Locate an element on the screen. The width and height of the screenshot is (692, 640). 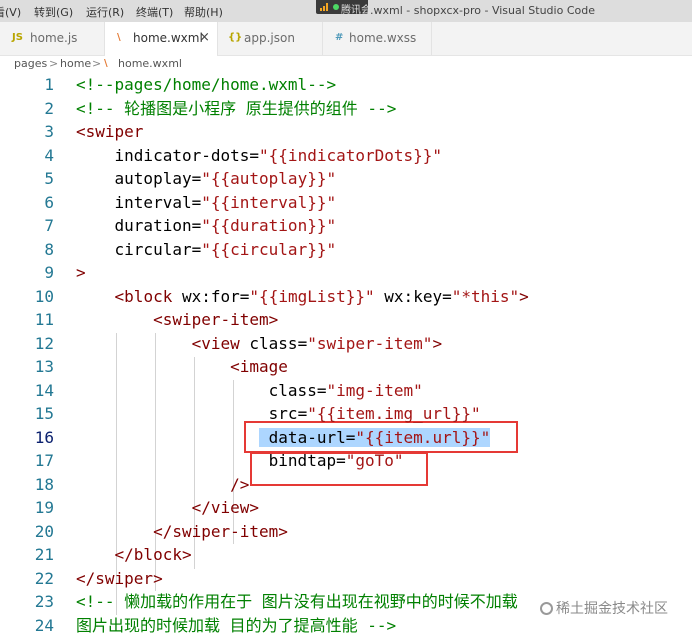
code-line: 13 <image is located at coordinates (346, 367).